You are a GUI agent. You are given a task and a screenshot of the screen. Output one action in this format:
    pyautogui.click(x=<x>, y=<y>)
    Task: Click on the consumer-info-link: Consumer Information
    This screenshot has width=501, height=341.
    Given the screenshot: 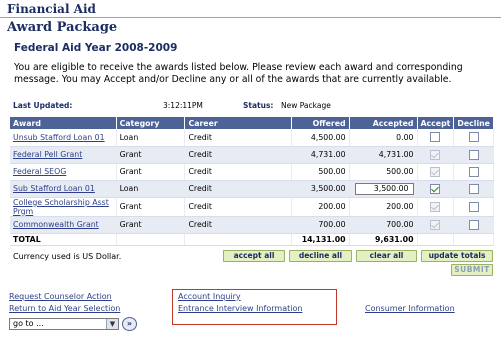 What is the action you would take?
    pyautogui.click(x=410, y=308)
    